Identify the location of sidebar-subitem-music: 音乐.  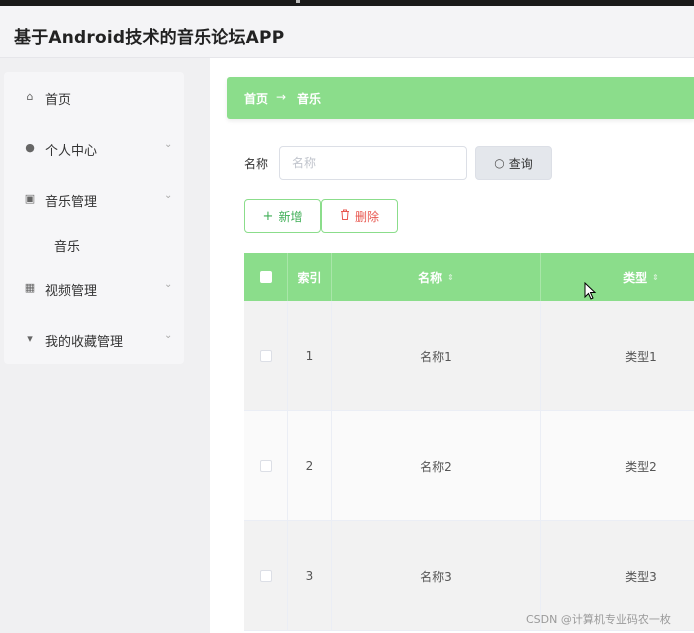
(94, 245).